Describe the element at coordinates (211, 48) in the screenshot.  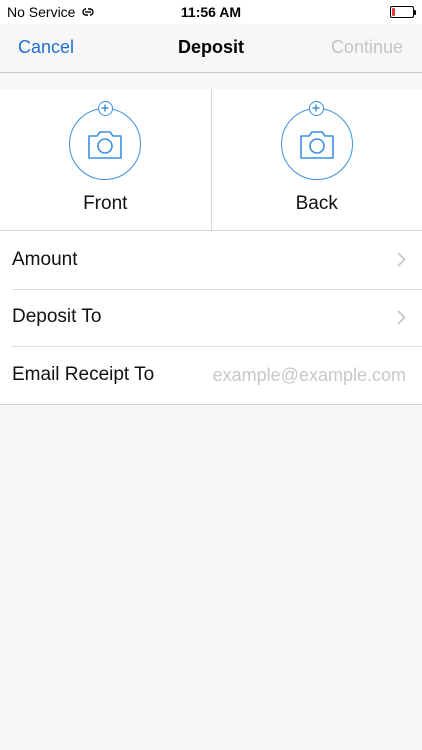
I see `navigation-bar: Cancel Deposit Continue` at that location.